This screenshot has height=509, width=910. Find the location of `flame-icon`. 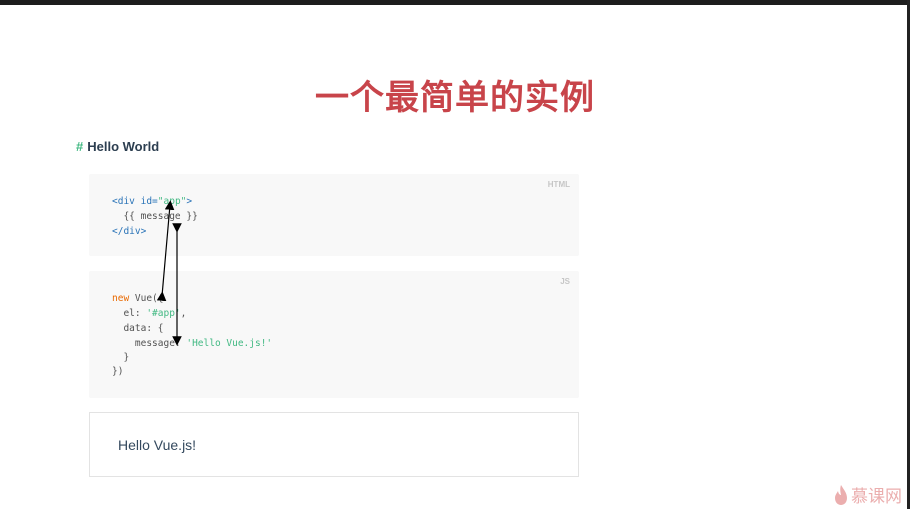

flame-icon is located at coordinates (841, 494).